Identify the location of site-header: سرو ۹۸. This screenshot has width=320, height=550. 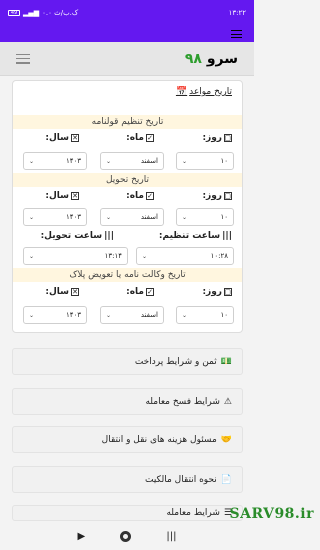
(127, 59).